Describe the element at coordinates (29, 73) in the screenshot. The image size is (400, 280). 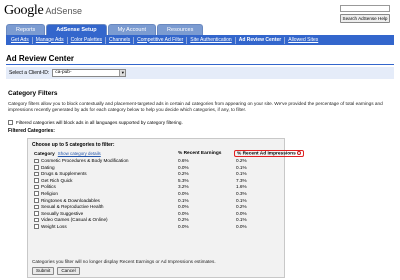
I see `client-id-label: Select a Client-ID:` at that location.